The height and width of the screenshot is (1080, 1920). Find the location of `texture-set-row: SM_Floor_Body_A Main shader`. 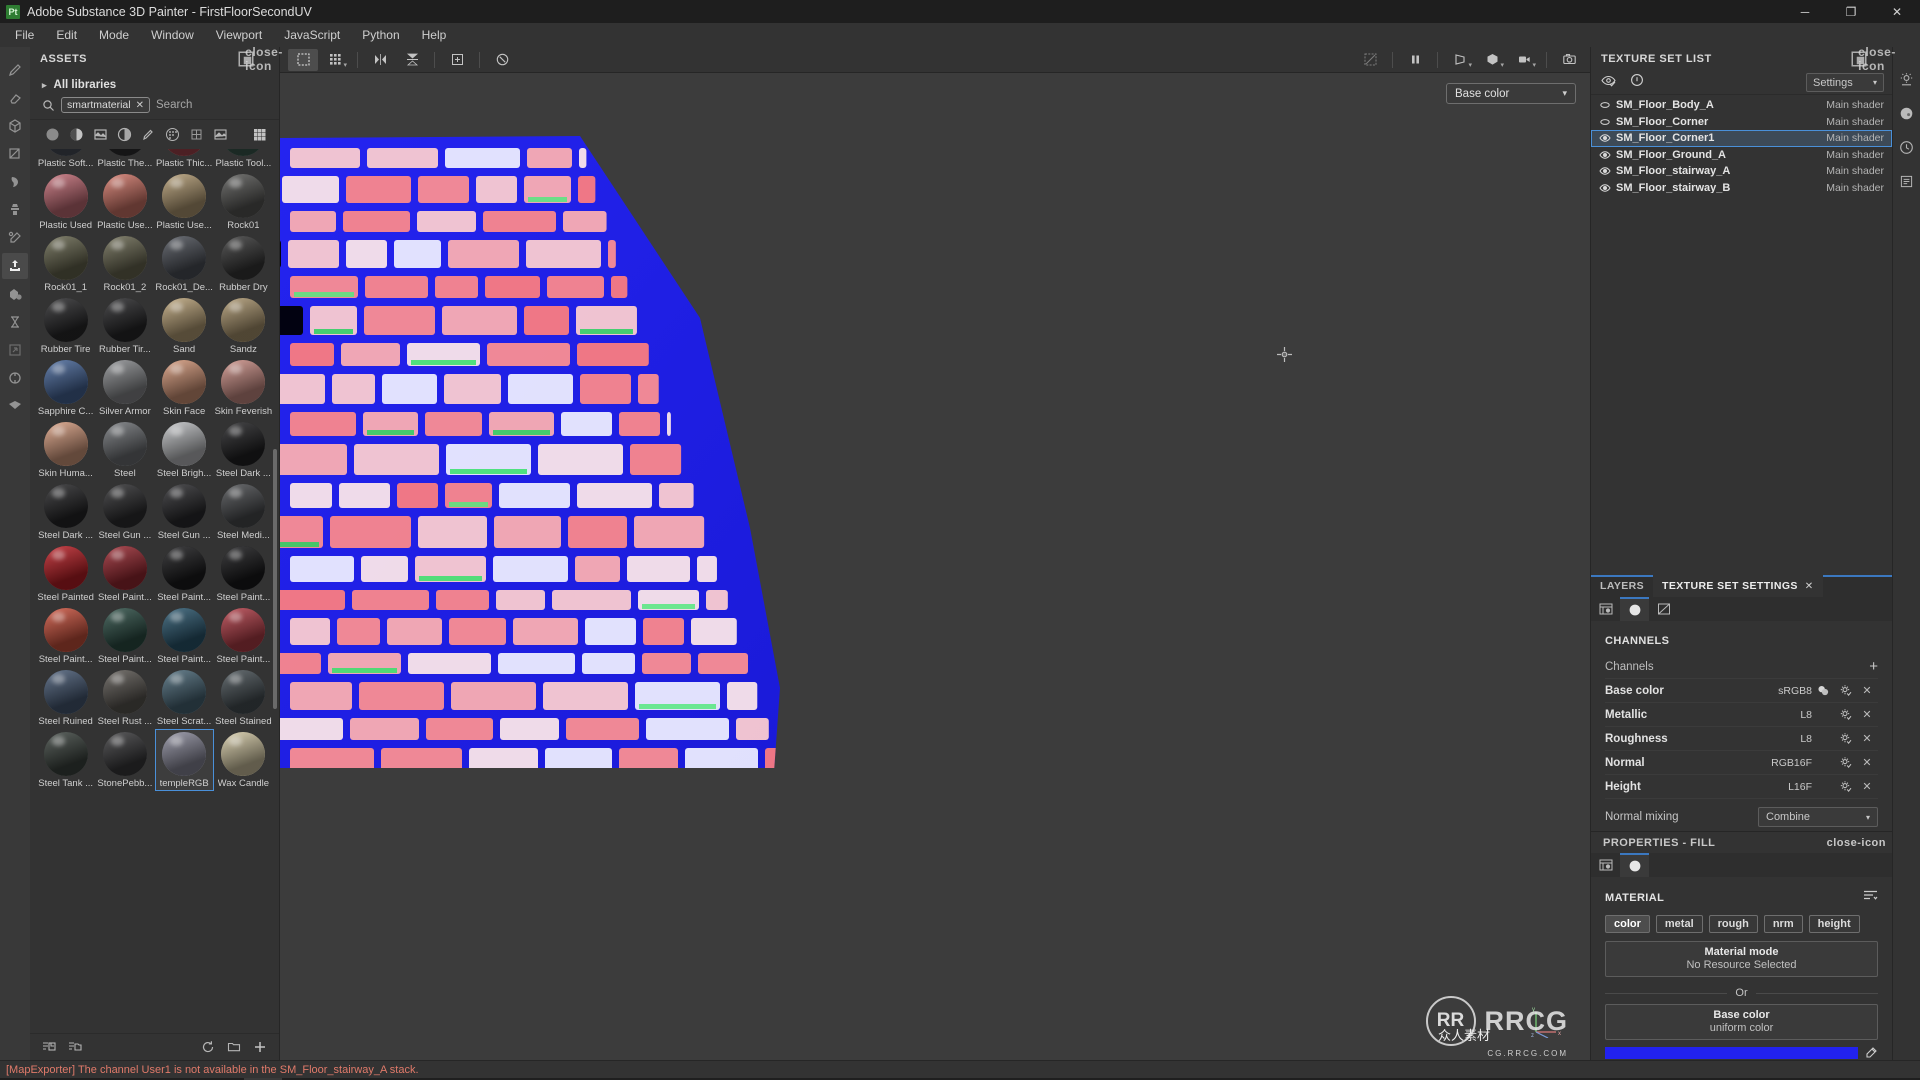

texture-set-row: SM_Floor_Body_A Main shader is located at coordinates (1741, 105).